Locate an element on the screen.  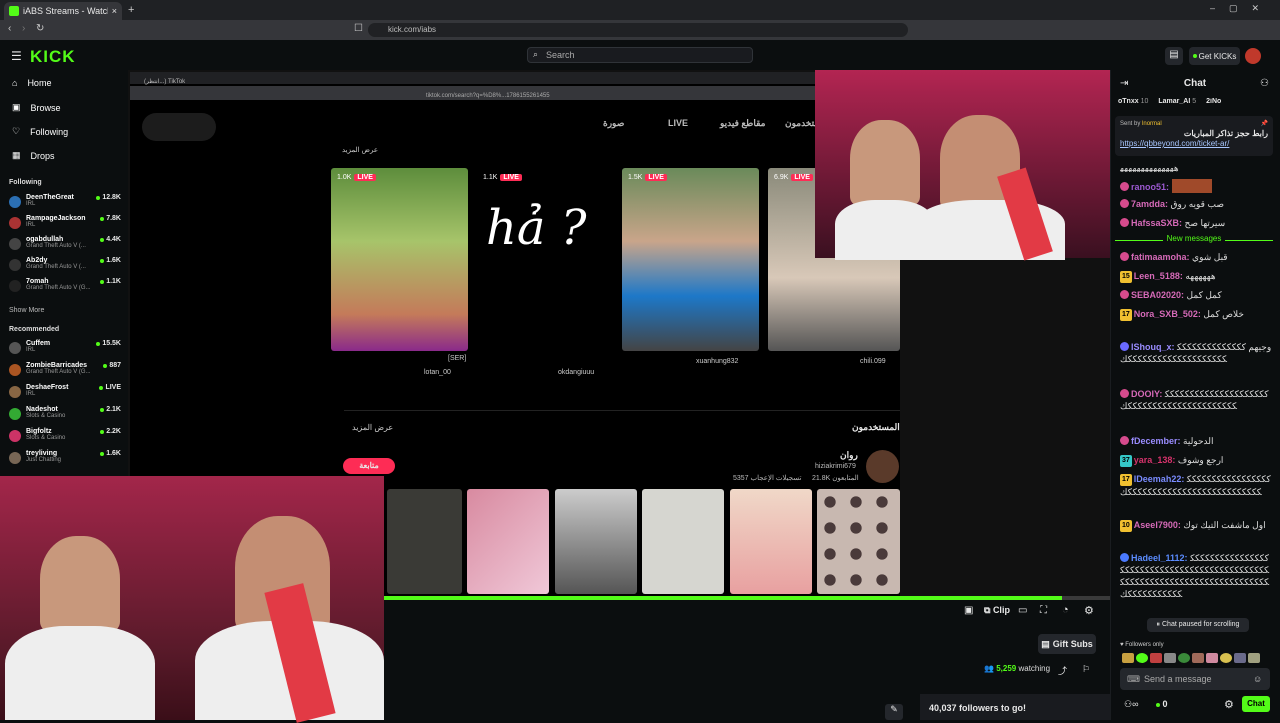
top-gifter: 2iNo is located at coordinates (1213, 104).